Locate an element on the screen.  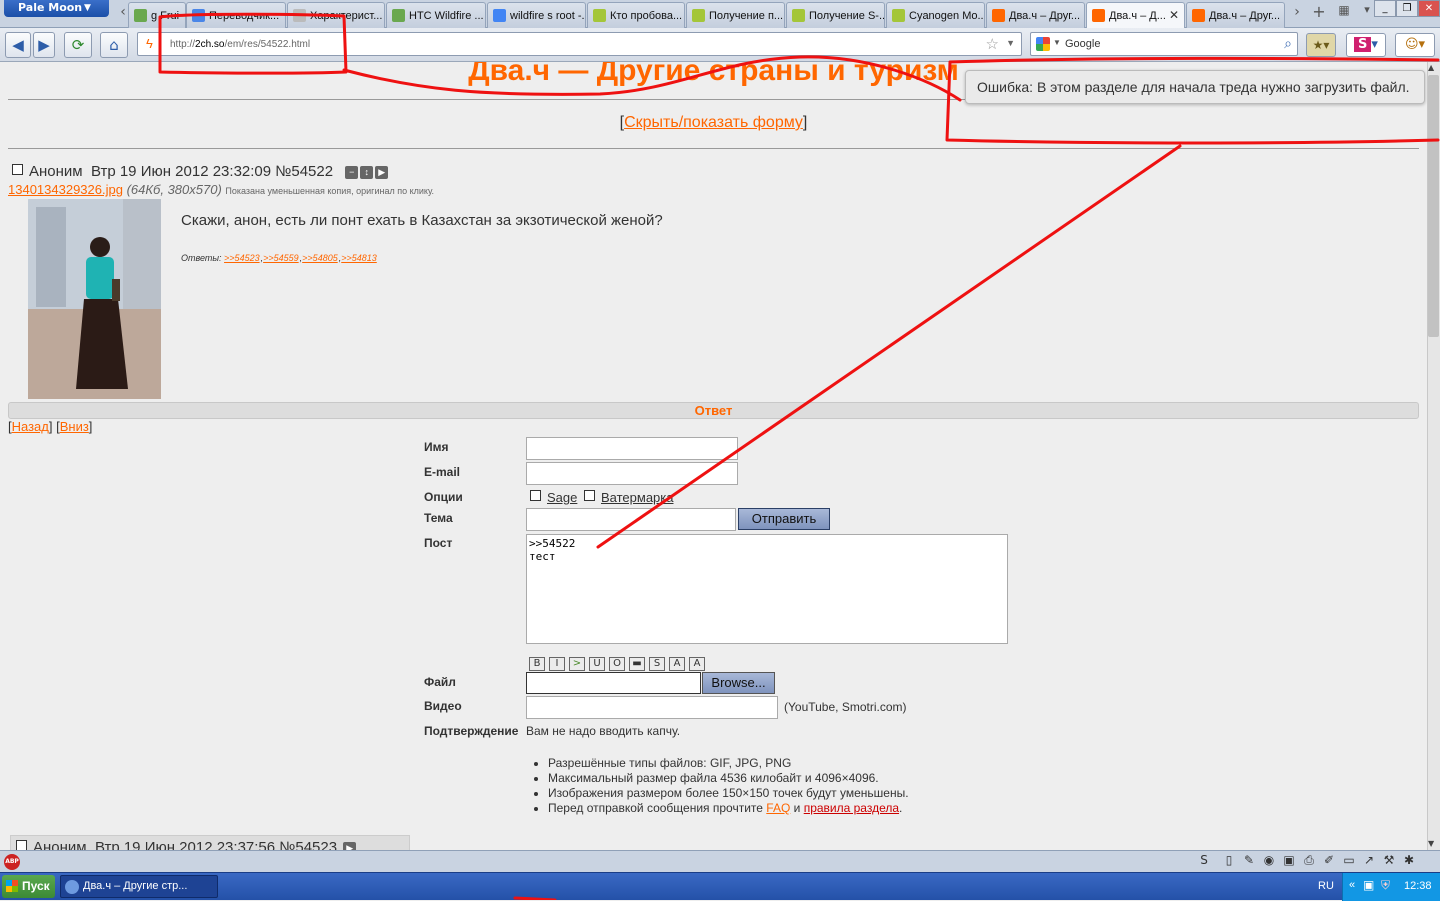
bold-format-icon: B is located at coordinates (537, 664).